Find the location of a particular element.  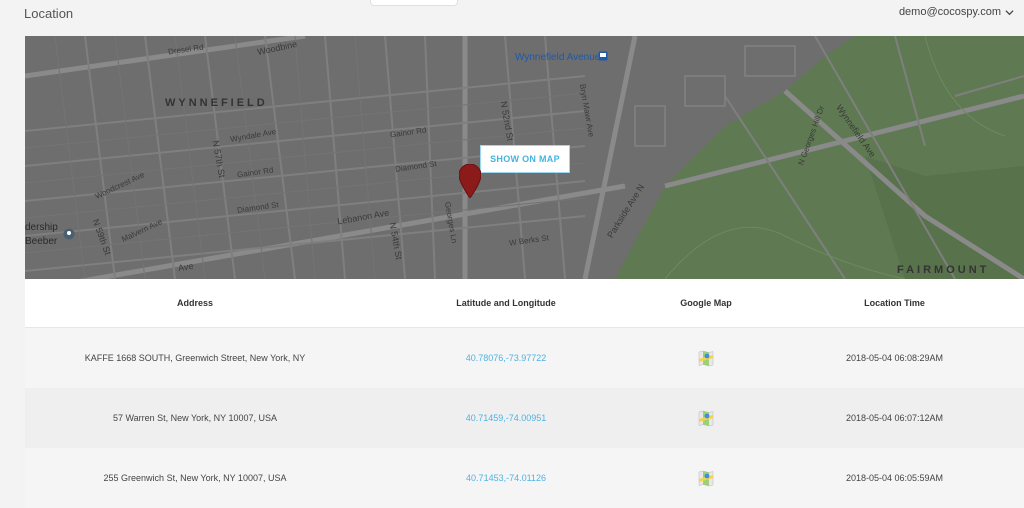

label-beeber: Beeber is located at coordinates (41, 241).